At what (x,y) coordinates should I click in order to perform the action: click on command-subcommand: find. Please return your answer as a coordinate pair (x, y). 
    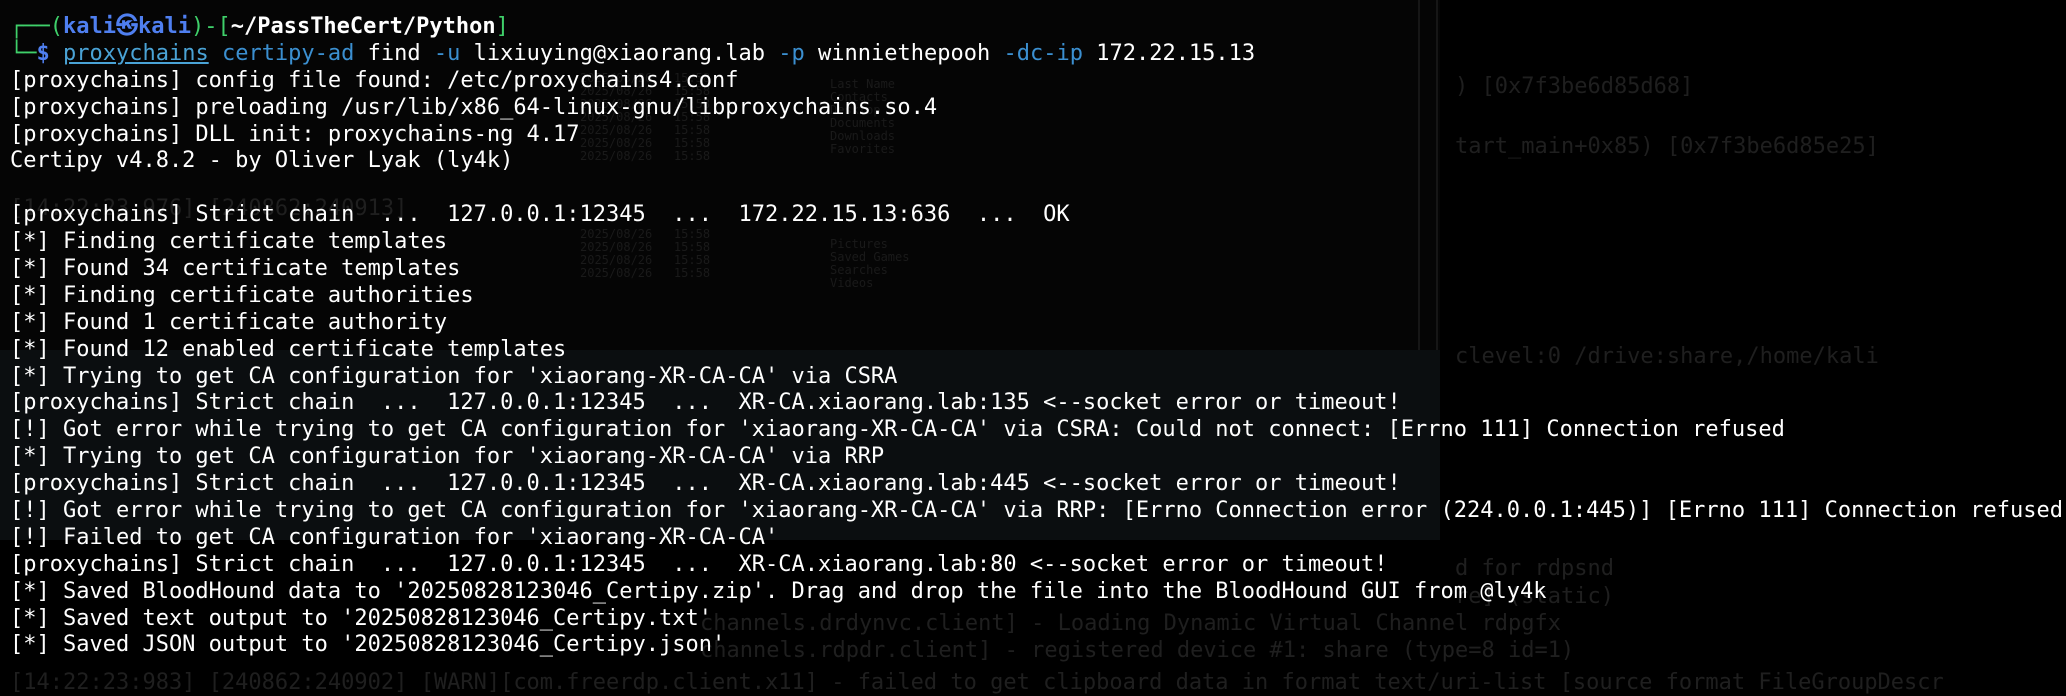
    Looking at the image, I should click on (394, 53).